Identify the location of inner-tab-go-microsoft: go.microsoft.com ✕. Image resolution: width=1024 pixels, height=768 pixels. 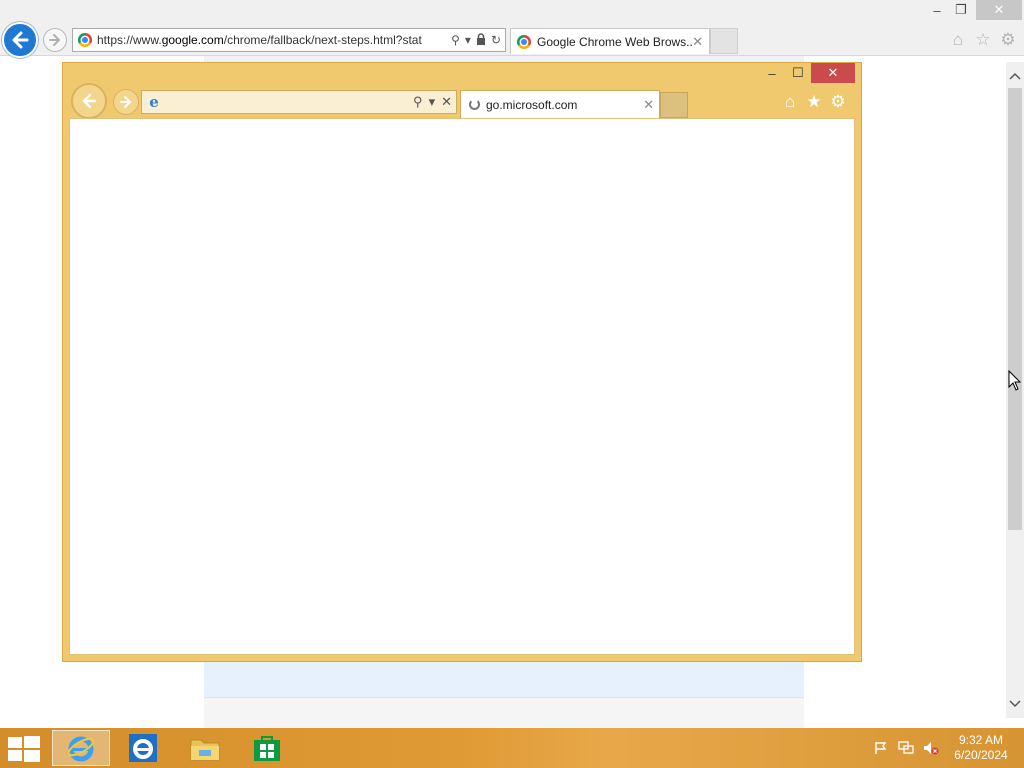
(560, 104).